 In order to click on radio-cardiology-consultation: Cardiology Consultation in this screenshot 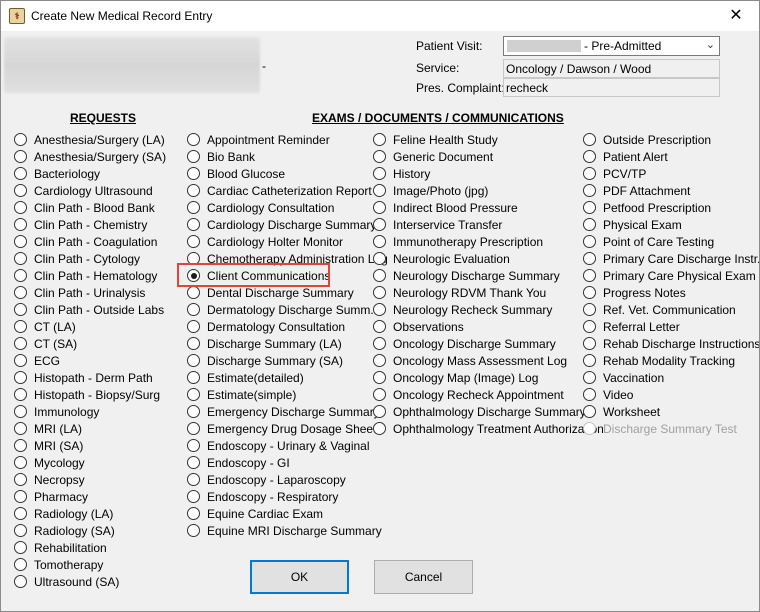, I will do `click(287, 207)`.